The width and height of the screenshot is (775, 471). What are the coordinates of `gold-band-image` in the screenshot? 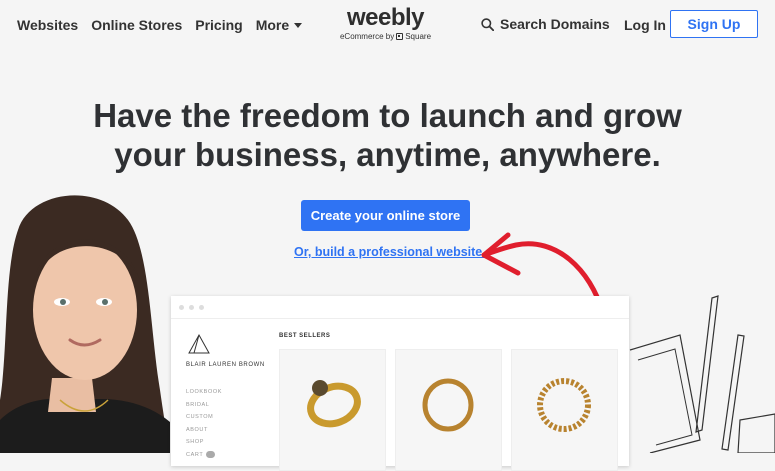 It's located at (448, 405).